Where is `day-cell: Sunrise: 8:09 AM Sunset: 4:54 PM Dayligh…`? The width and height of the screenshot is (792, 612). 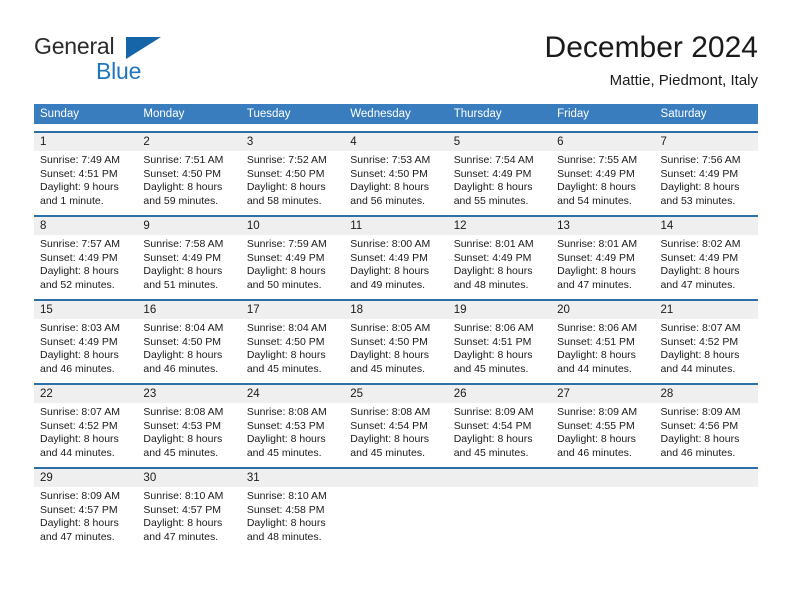 day-cell: Sunrise: 8:09 AM Sunset: 4:54 PM Dayligh… is located at coordinates (499, 431).